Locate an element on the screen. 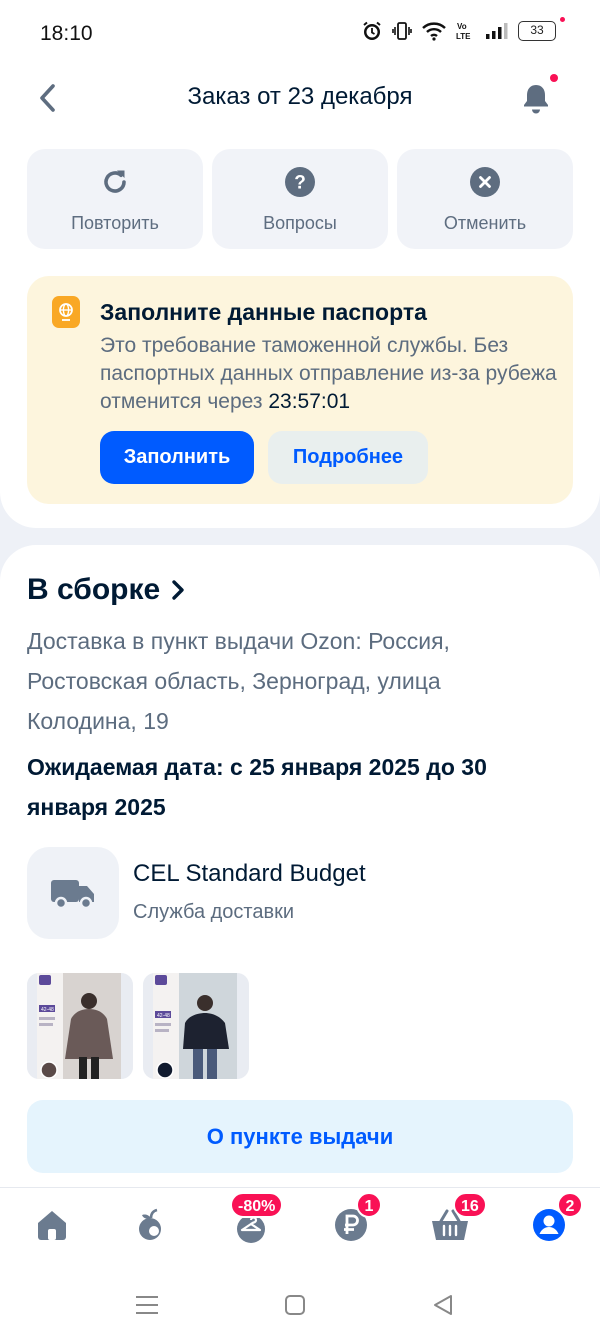  back-triangle-icon is located at coordinates (443, 1305).